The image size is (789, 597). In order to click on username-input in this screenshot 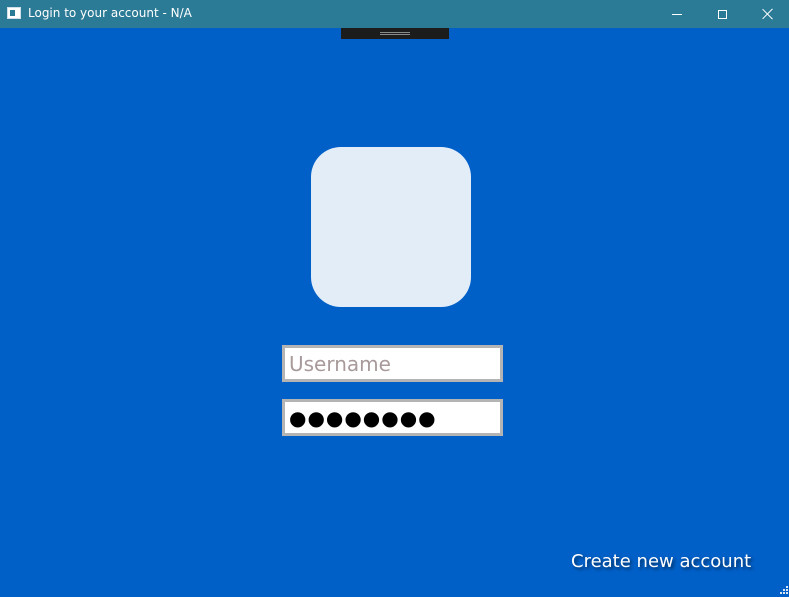, I will do `click(392, 363)`.